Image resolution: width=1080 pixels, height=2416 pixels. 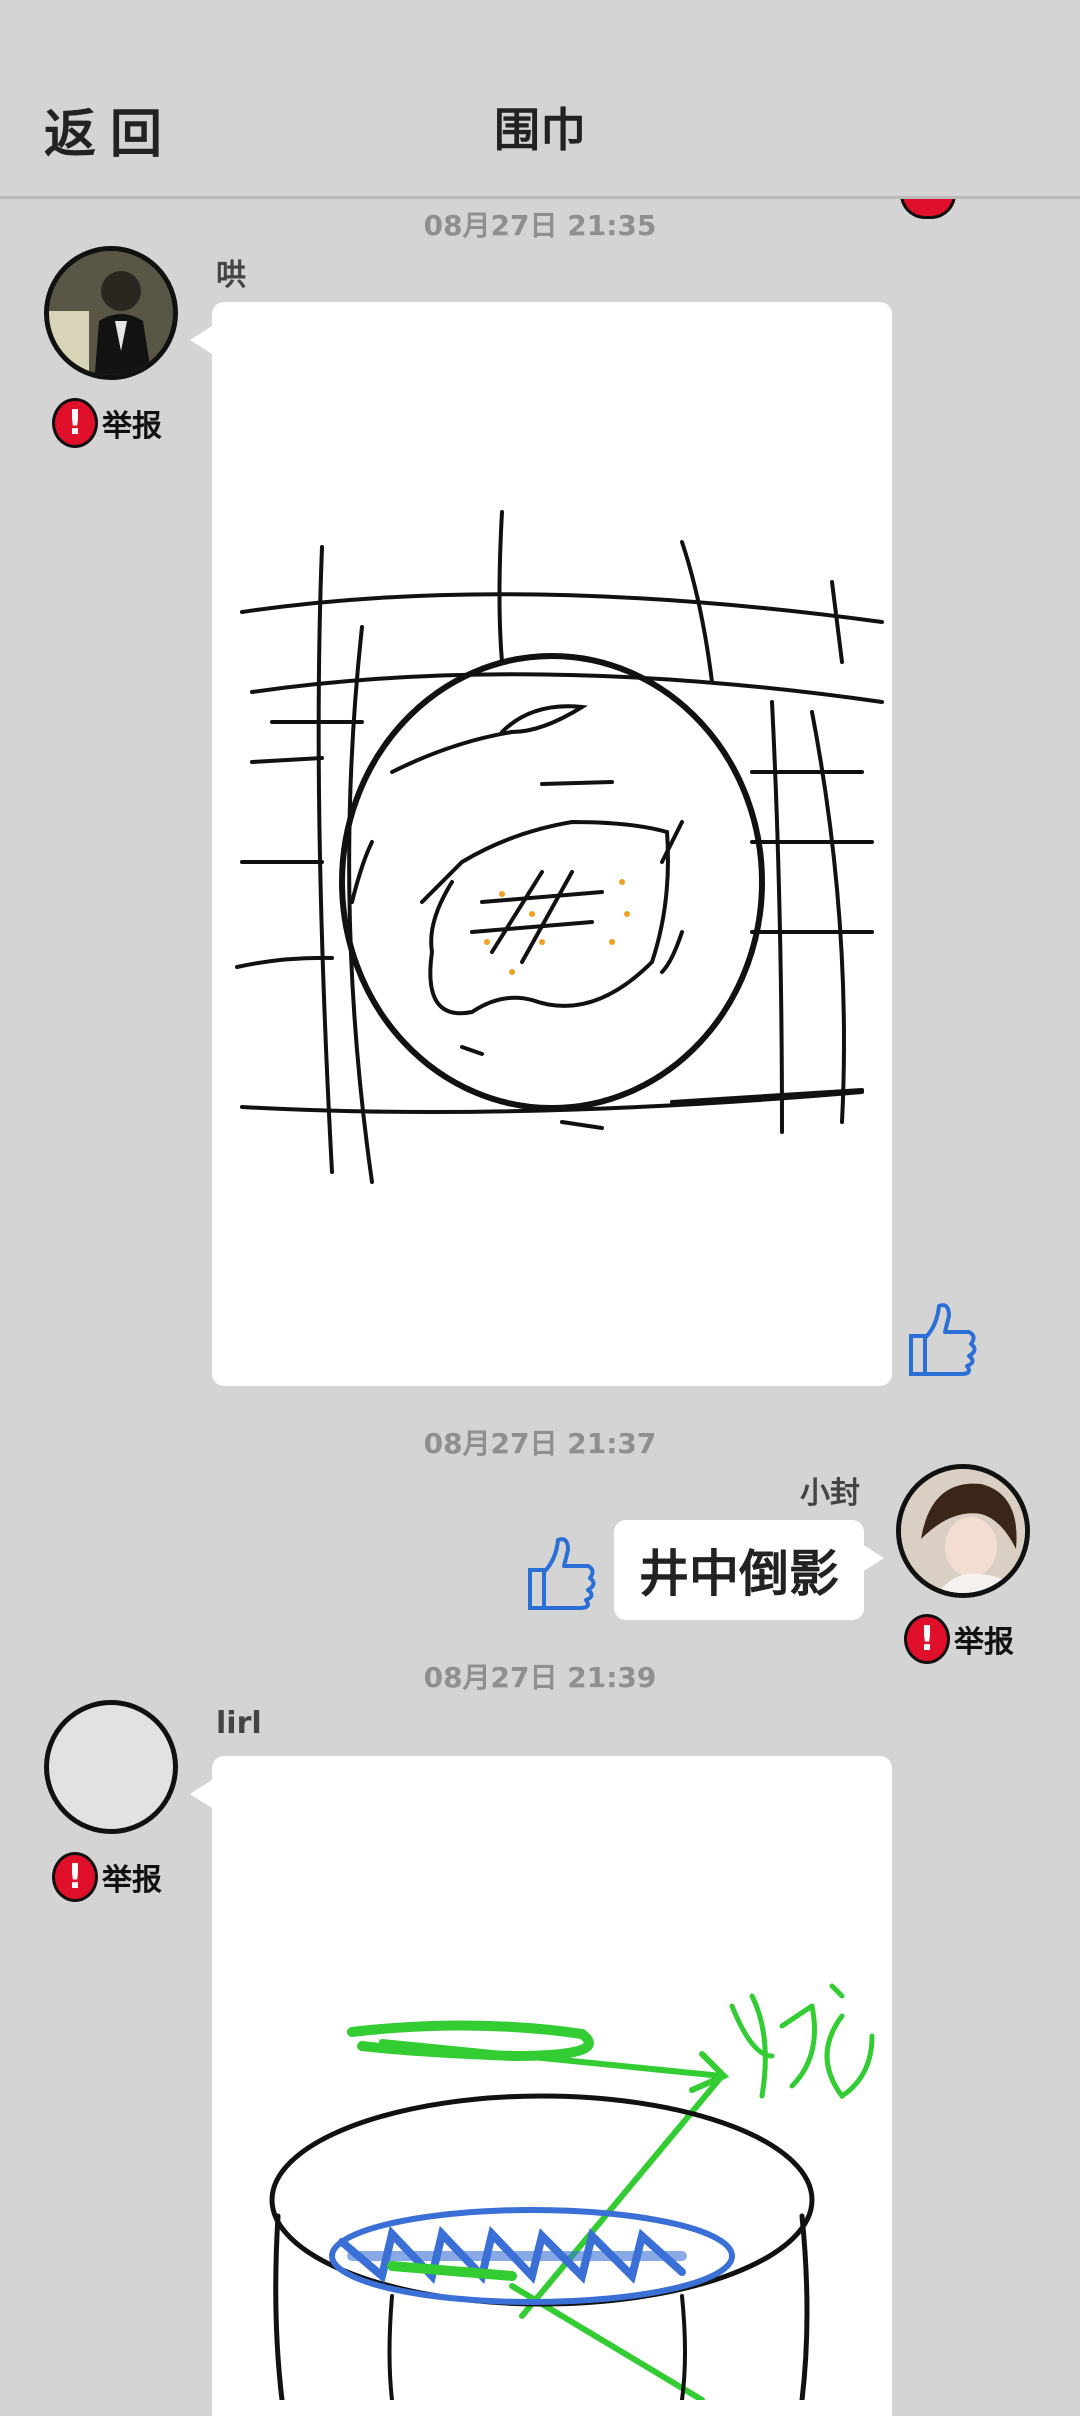 I want to click on snake-well-drawing, so click(x=572, y=2193).